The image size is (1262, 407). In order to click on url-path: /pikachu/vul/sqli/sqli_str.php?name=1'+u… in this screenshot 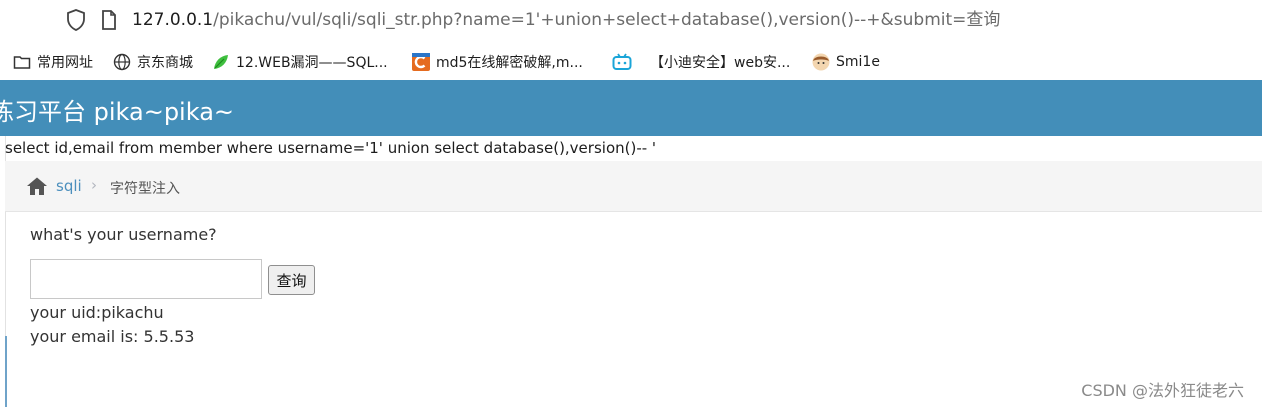, I will do `click(607, 20)`.